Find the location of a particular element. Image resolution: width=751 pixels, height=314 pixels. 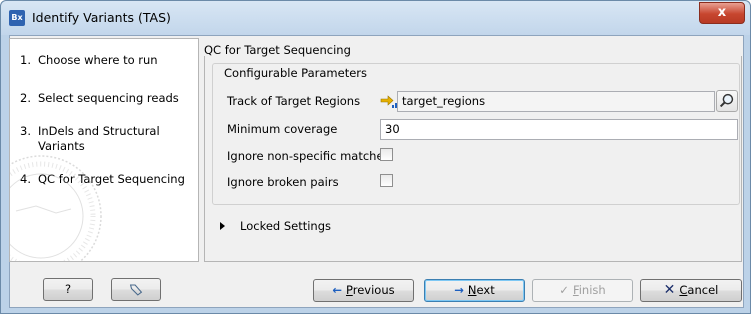

magnifier-icon is located at coordinates (726, 100).